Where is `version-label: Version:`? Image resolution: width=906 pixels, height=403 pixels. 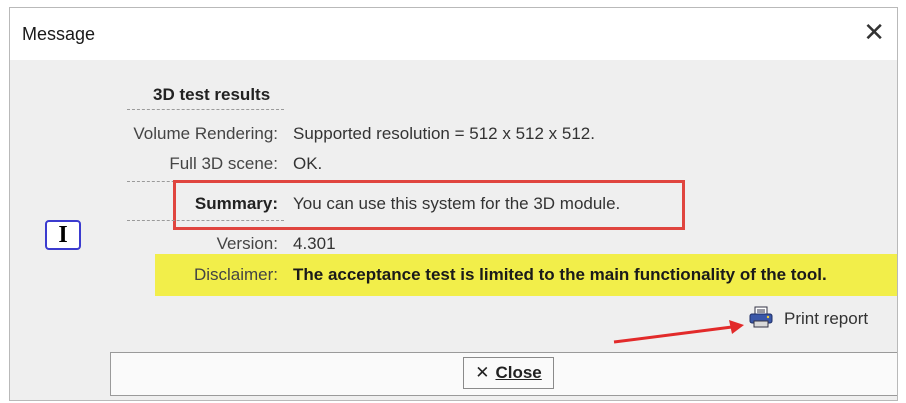
version-label: Version: is located at coordinates (247, 243).